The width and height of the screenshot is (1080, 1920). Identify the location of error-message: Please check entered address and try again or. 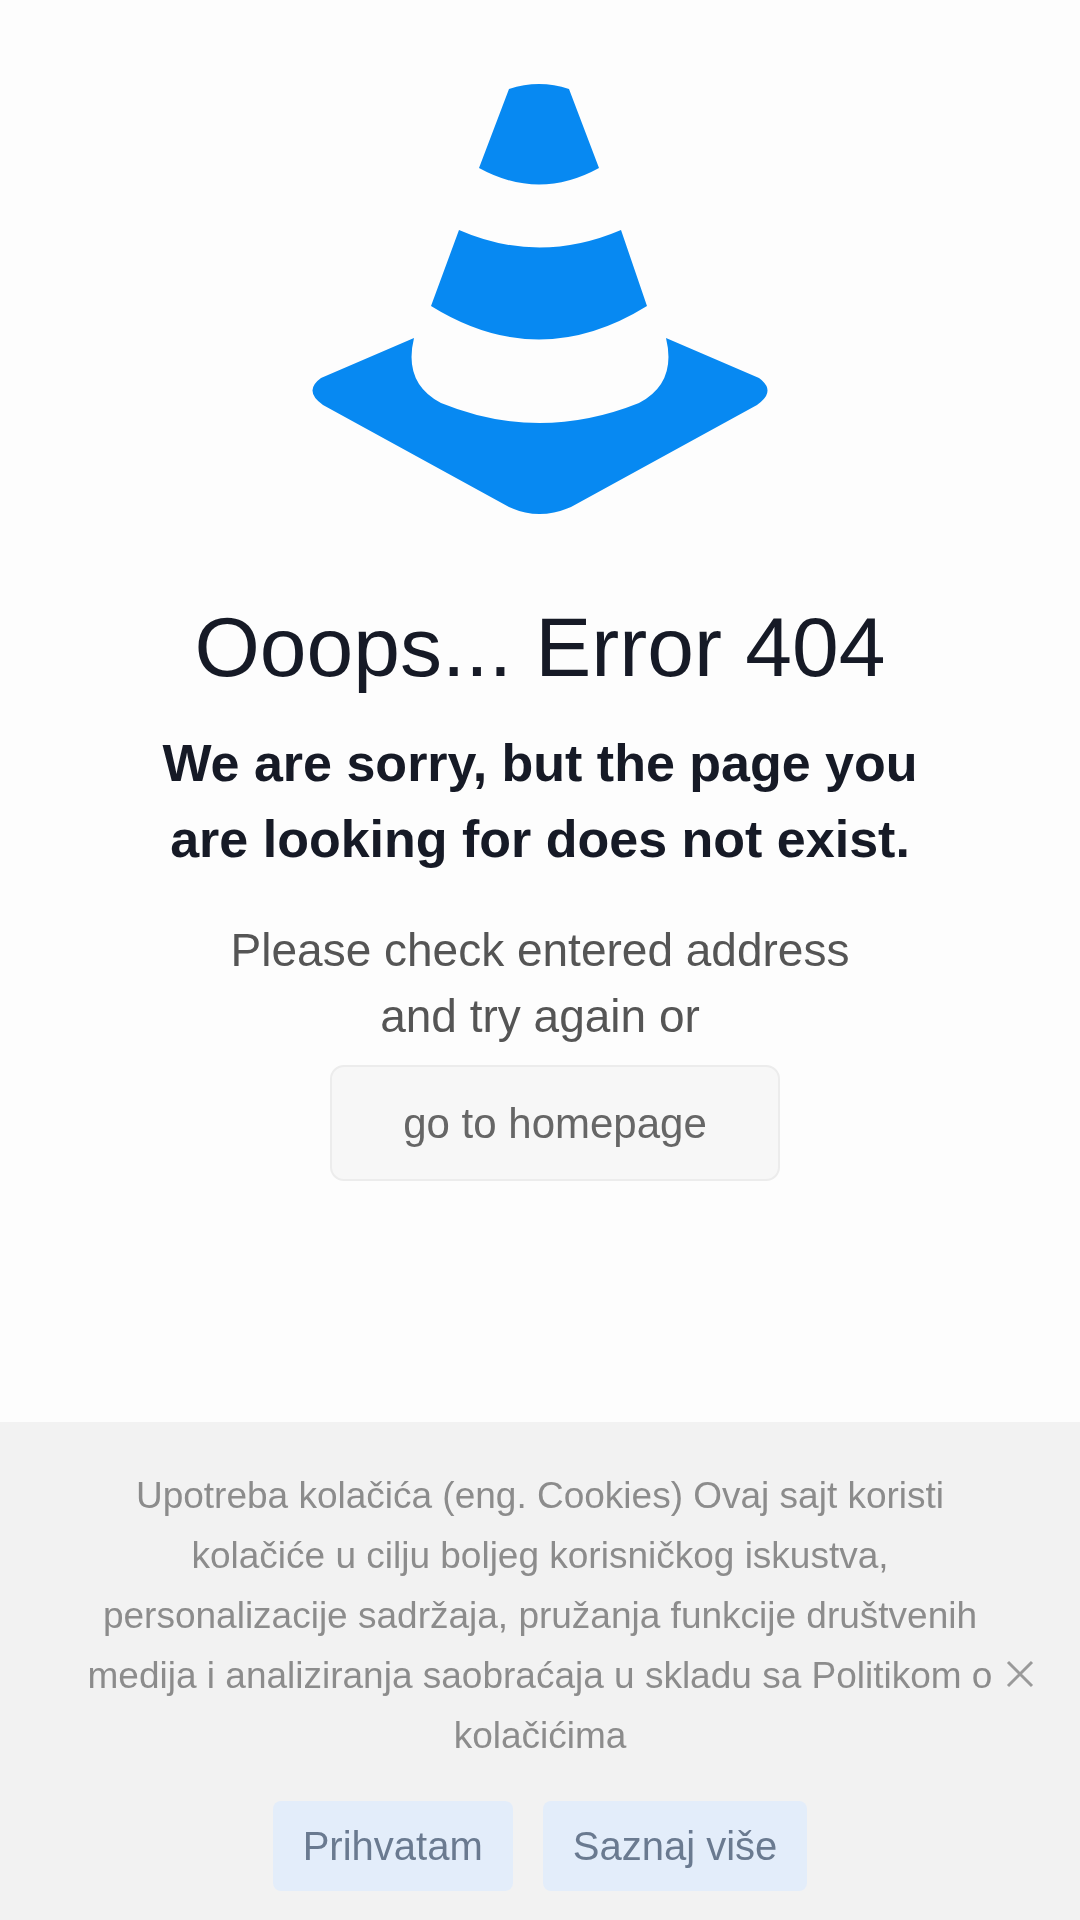
(540, 983).